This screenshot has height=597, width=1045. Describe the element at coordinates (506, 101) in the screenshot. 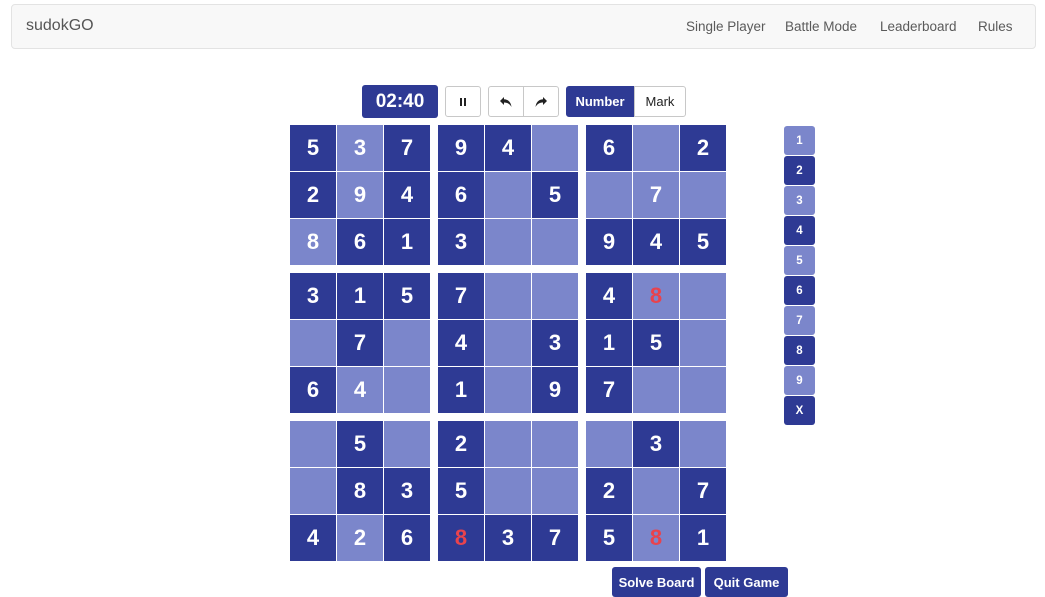

I see `undo-button` at that location.